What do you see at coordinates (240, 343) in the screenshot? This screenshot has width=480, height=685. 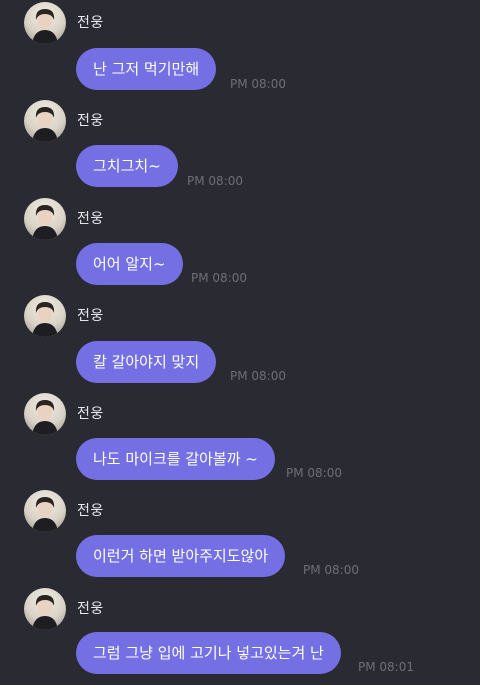 I see `message-row: 전웅 칼 갈아야지 맞지 PM 08:00` at bounding box center [240, 343].